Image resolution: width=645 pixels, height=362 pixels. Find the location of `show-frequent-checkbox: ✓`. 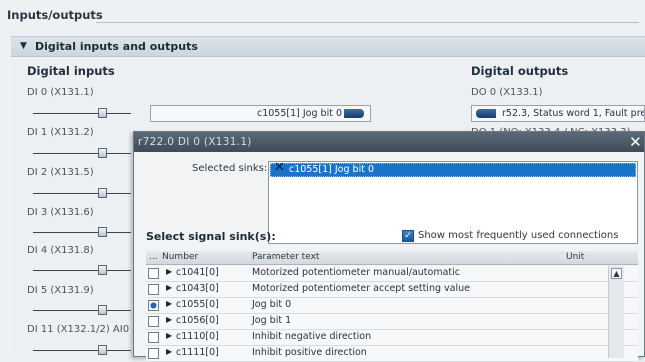

show-frequent-checkbox: ✓ is located at coordinates (408, 236).